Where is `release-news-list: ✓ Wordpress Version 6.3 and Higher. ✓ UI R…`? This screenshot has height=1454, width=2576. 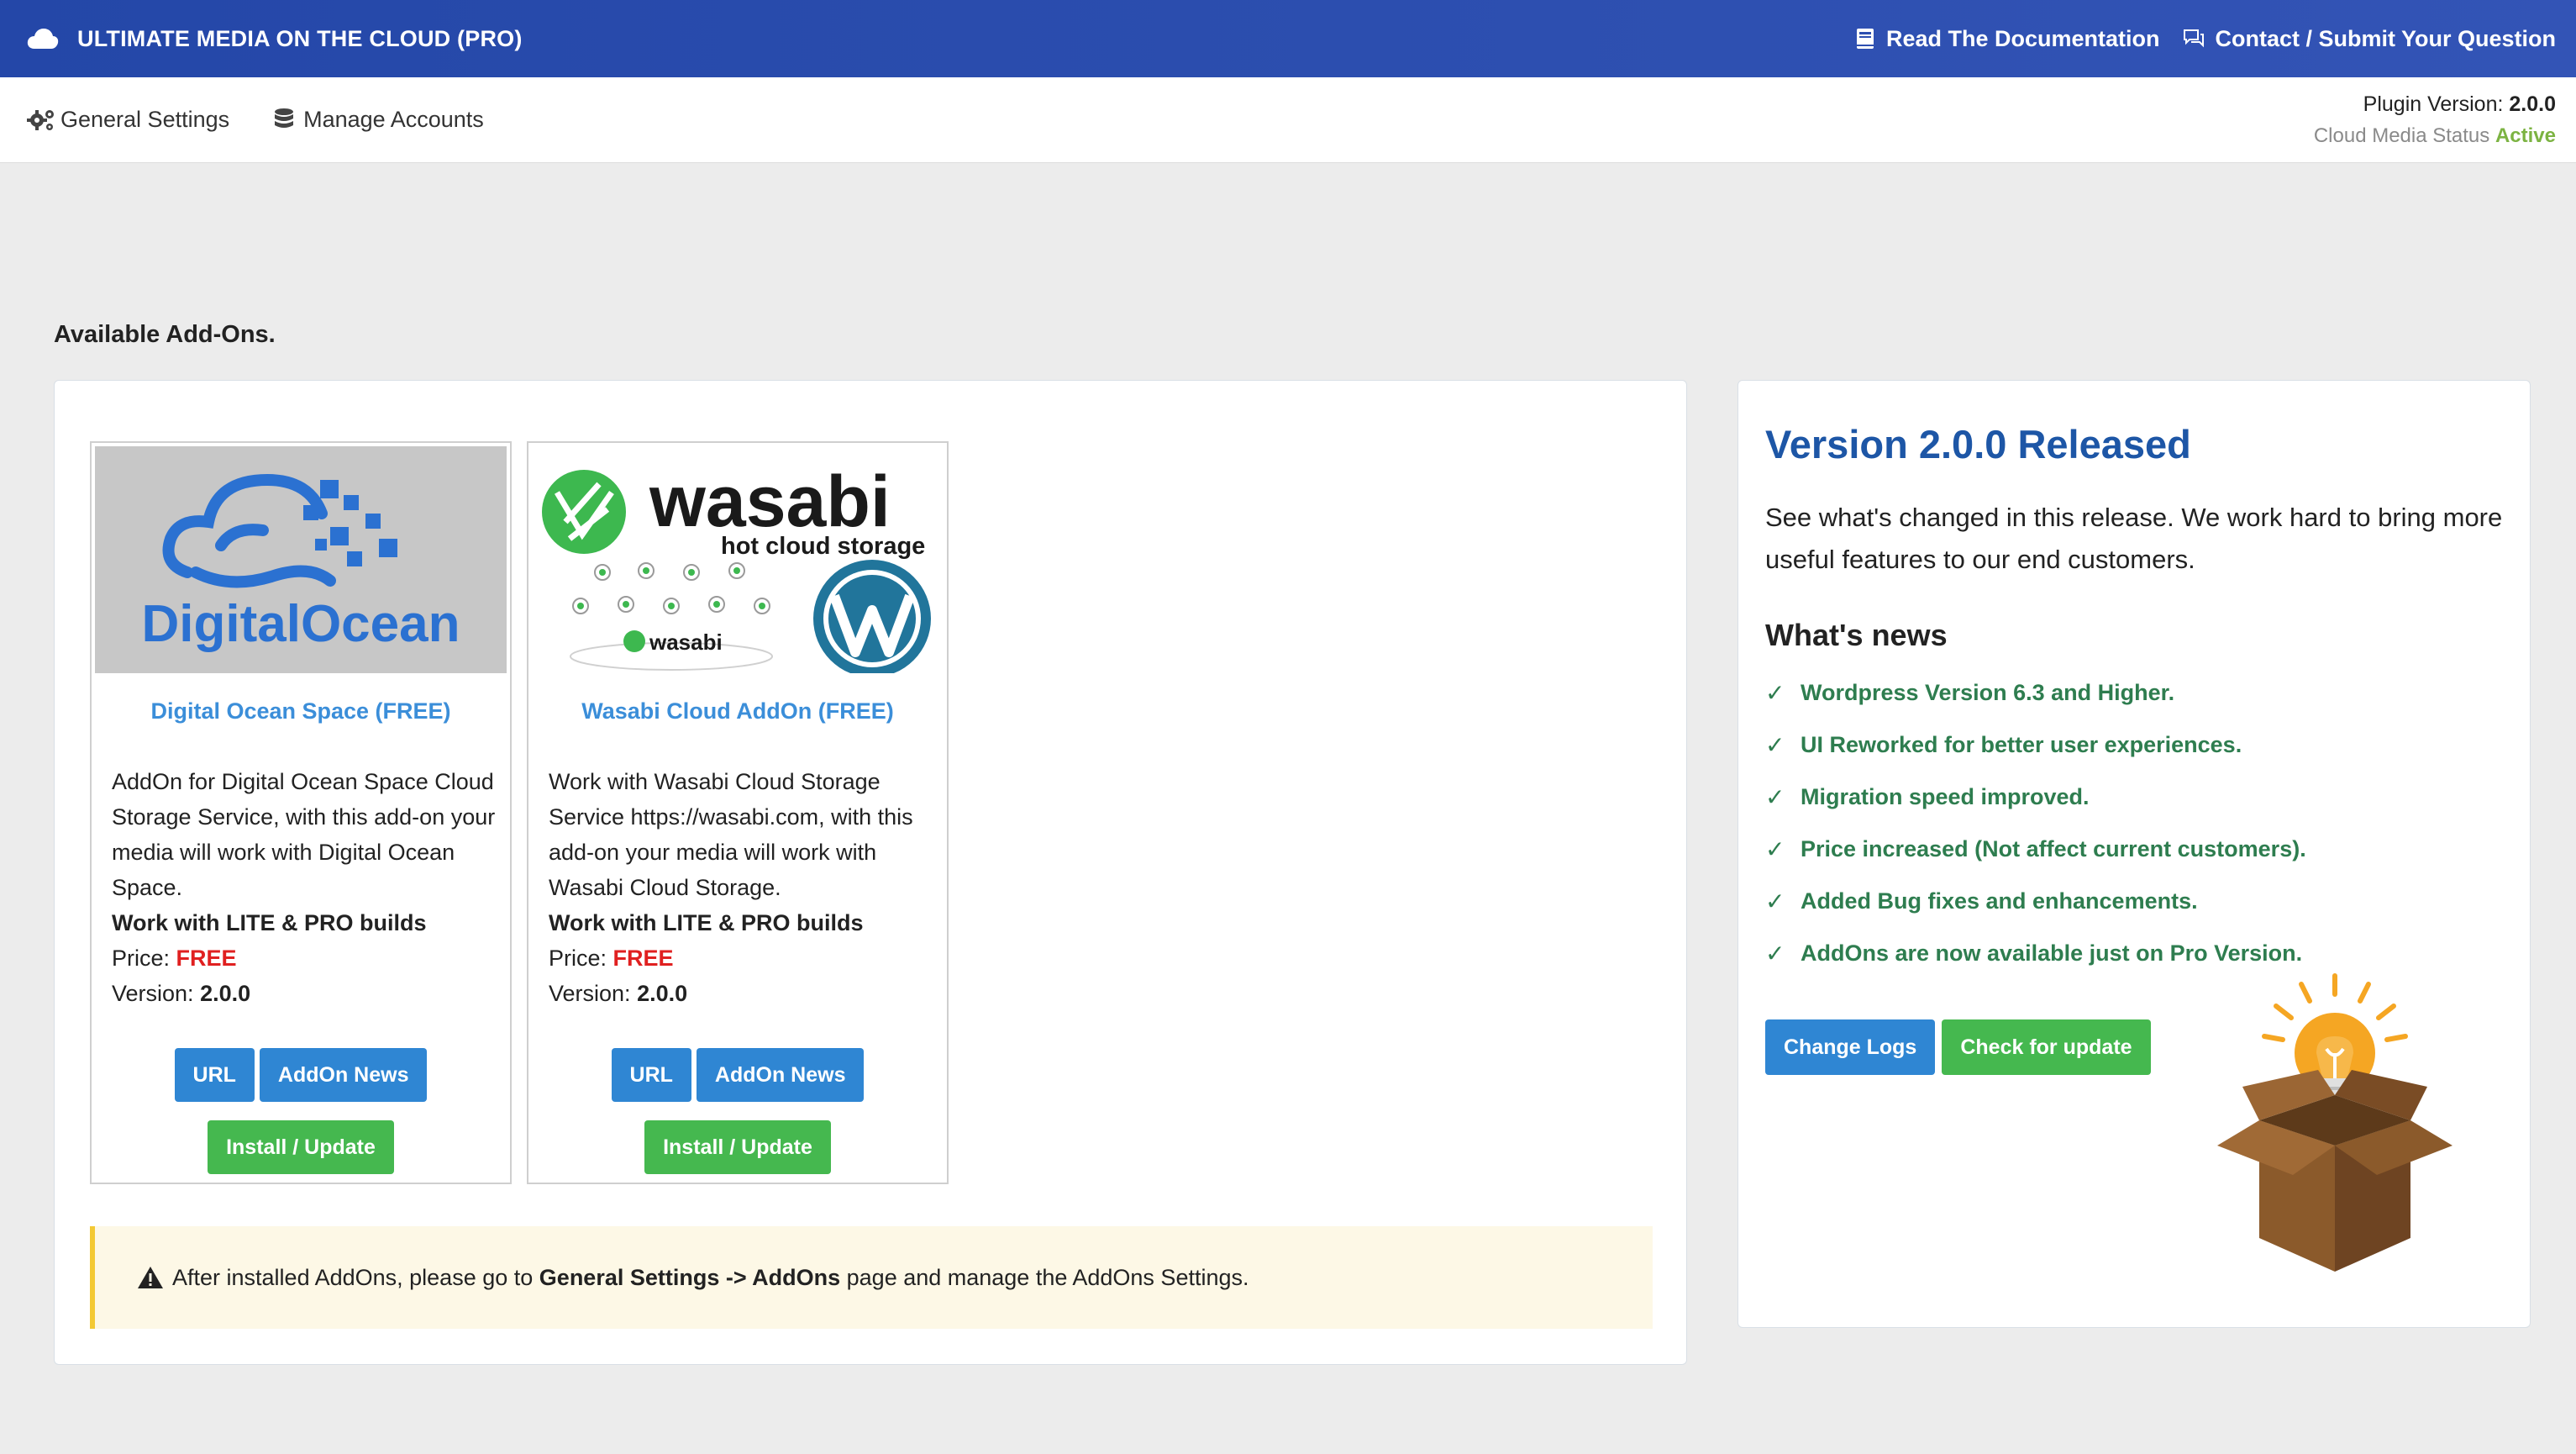 release-news-list: ✓ Wordpress Version 6.3 and Higher. ✓ UI R… is located at coordinates (2035, 822).